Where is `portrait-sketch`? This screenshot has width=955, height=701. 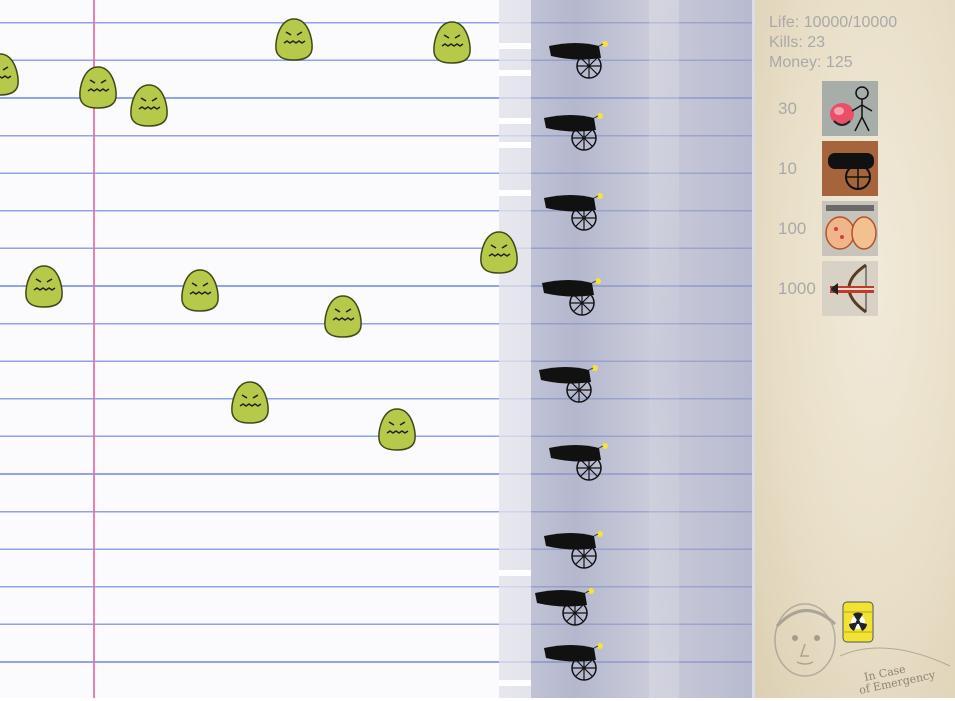
portrait-sketch is located at coordinates (805, 640).